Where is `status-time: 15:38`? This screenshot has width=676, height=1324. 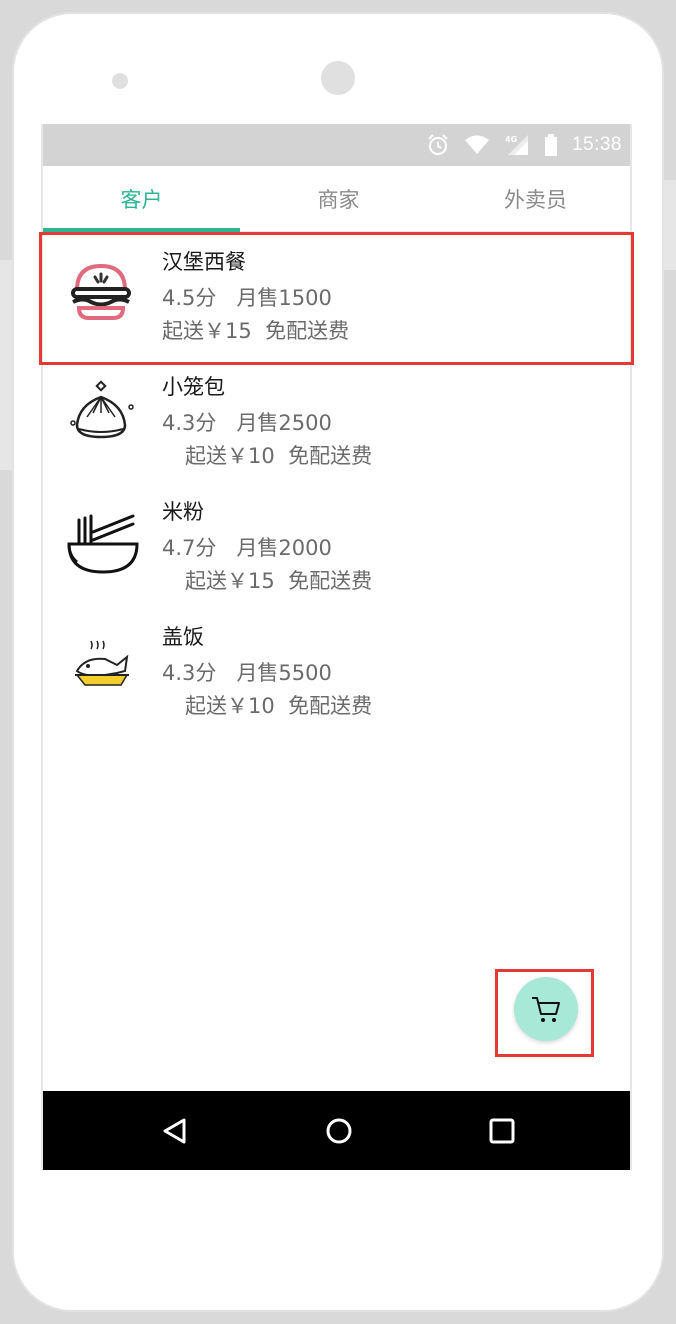 status-time: 15:38 is located at coordinates (596, 144).